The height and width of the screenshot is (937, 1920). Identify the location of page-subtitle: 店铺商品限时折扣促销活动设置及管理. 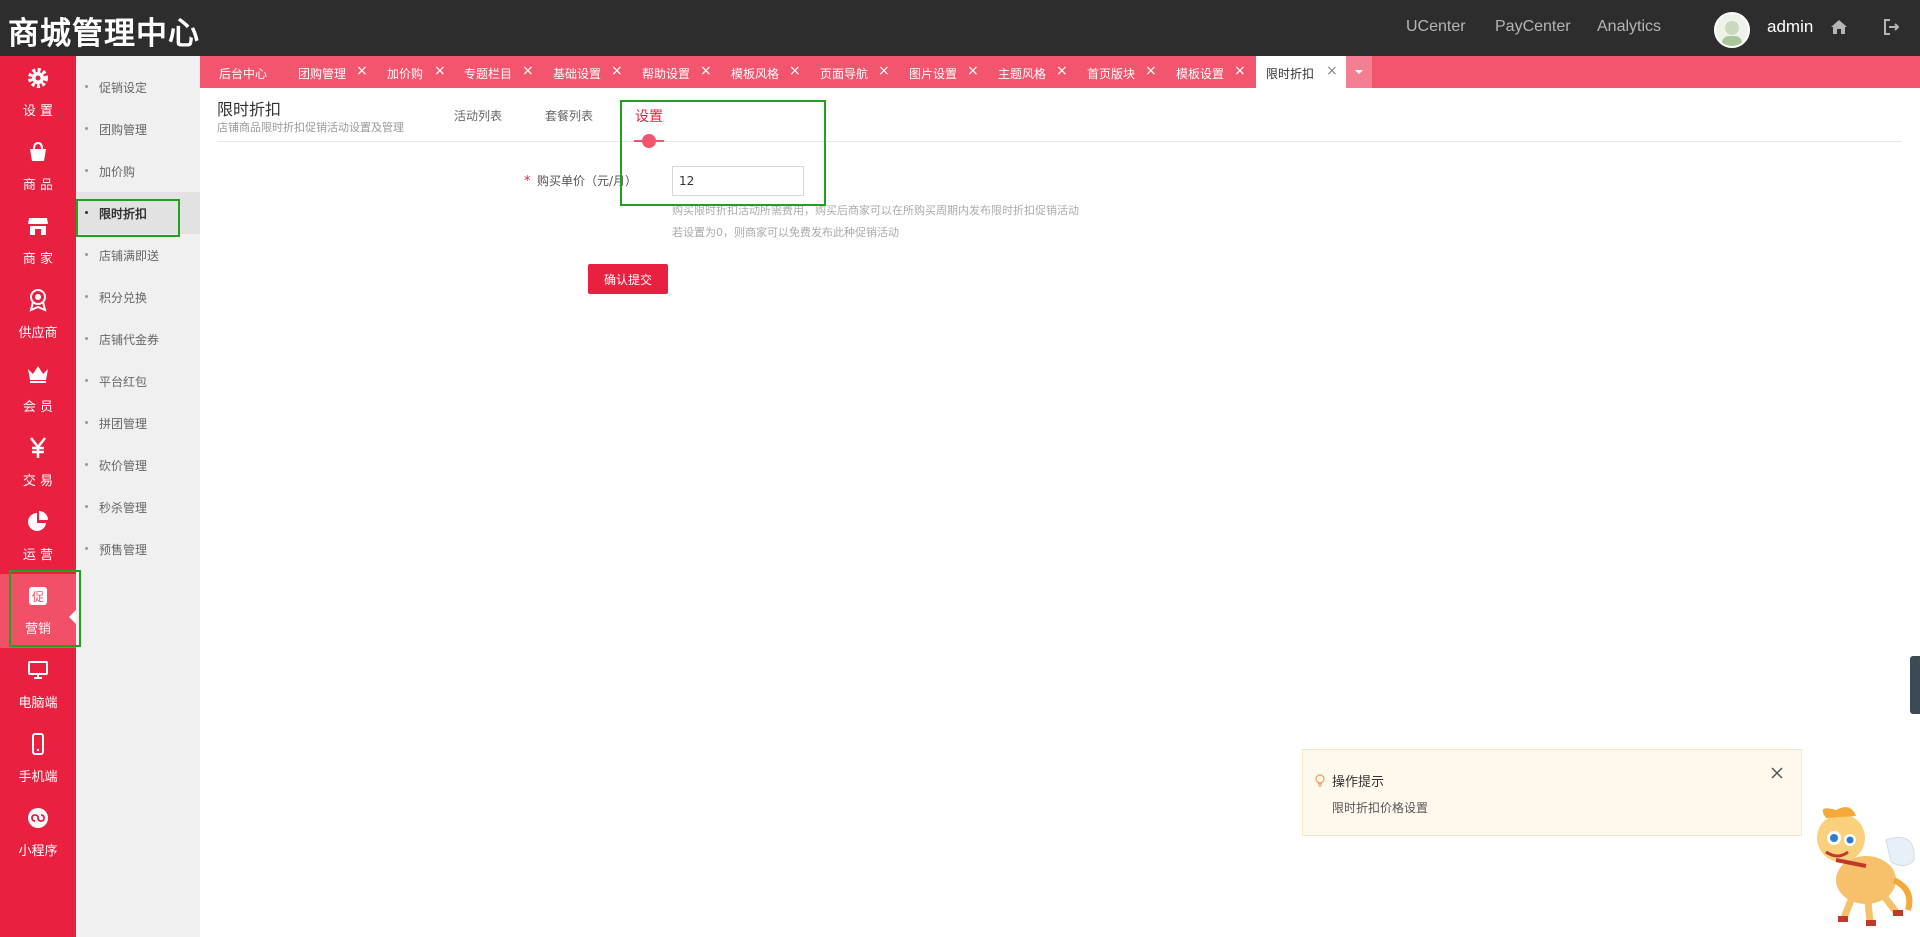
(310, 127).